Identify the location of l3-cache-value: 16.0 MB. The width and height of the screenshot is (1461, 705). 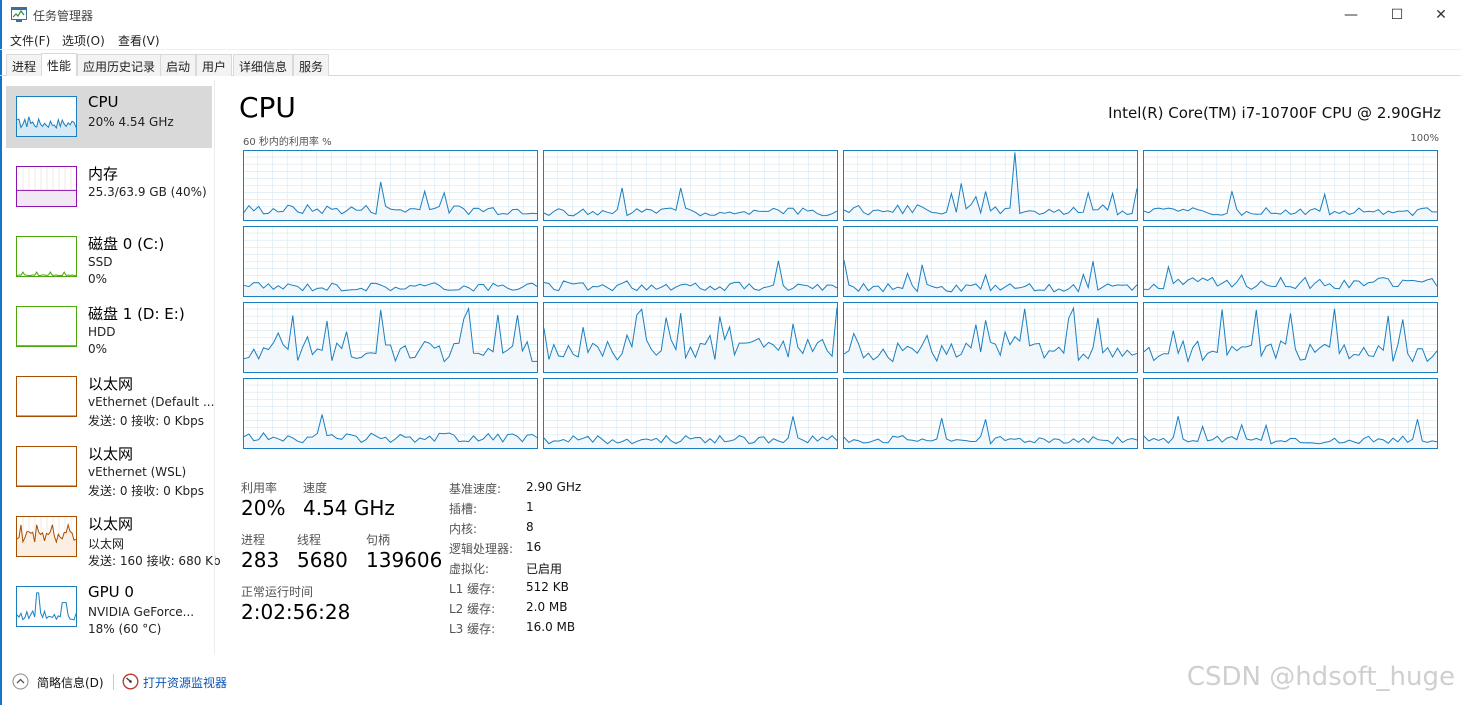
(551, 627).